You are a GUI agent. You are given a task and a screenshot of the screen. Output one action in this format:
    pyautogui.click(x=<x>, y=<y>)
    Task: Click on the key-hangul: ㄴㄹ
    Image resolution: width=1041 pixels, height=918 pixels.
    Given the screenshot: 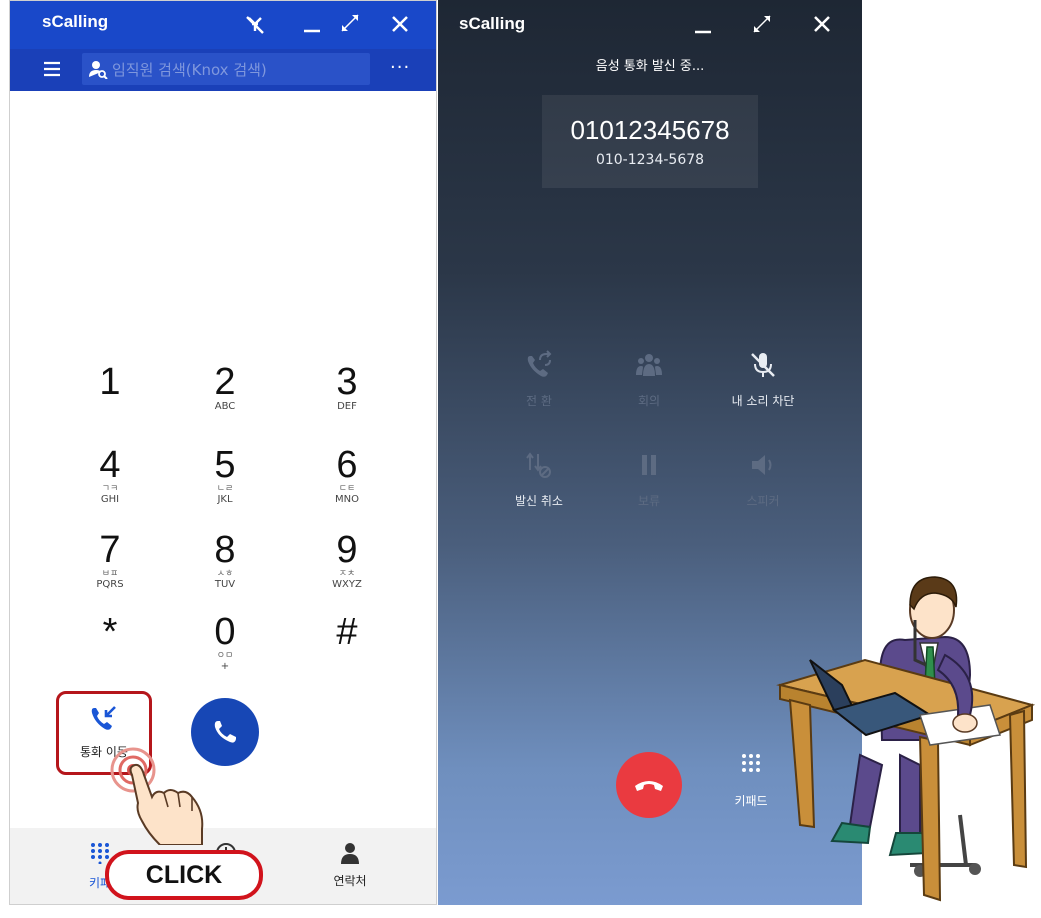 What is the action you would take?
    pyautogui.click(x=225, y=489)
    